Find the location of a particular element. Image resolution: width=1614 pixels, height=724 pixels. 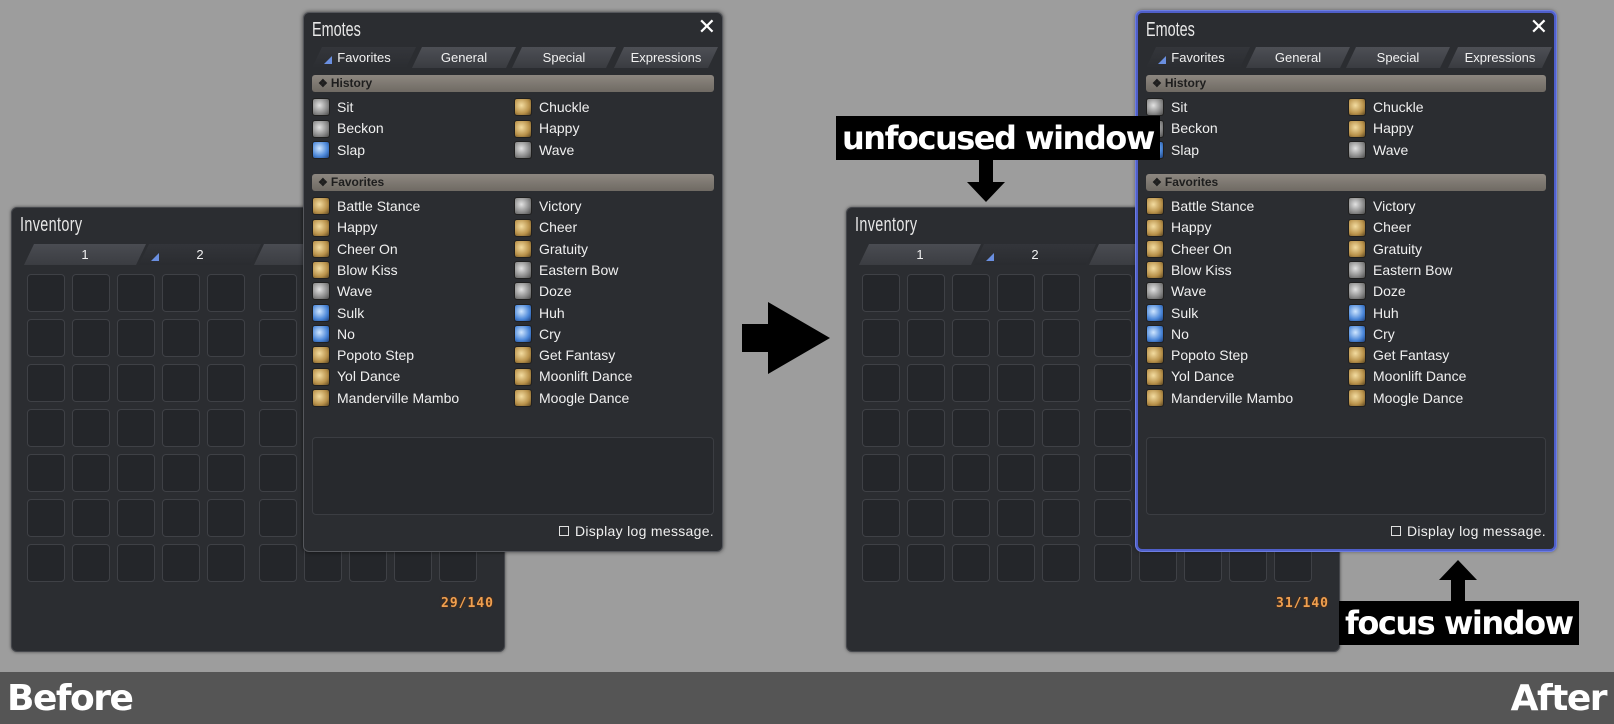

emote-item: Slap is located at coordinates (338, 150).